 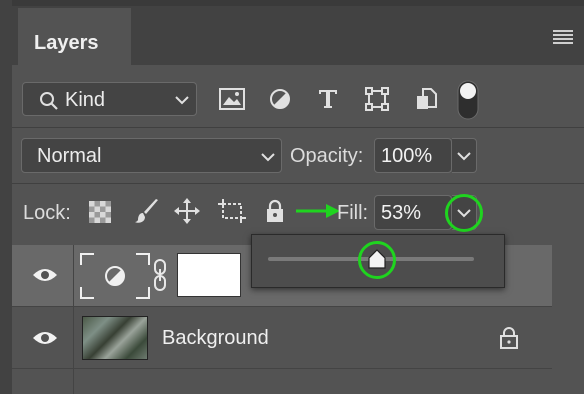 I want to click on shape-filter-icon, so click(x=377, y=99).